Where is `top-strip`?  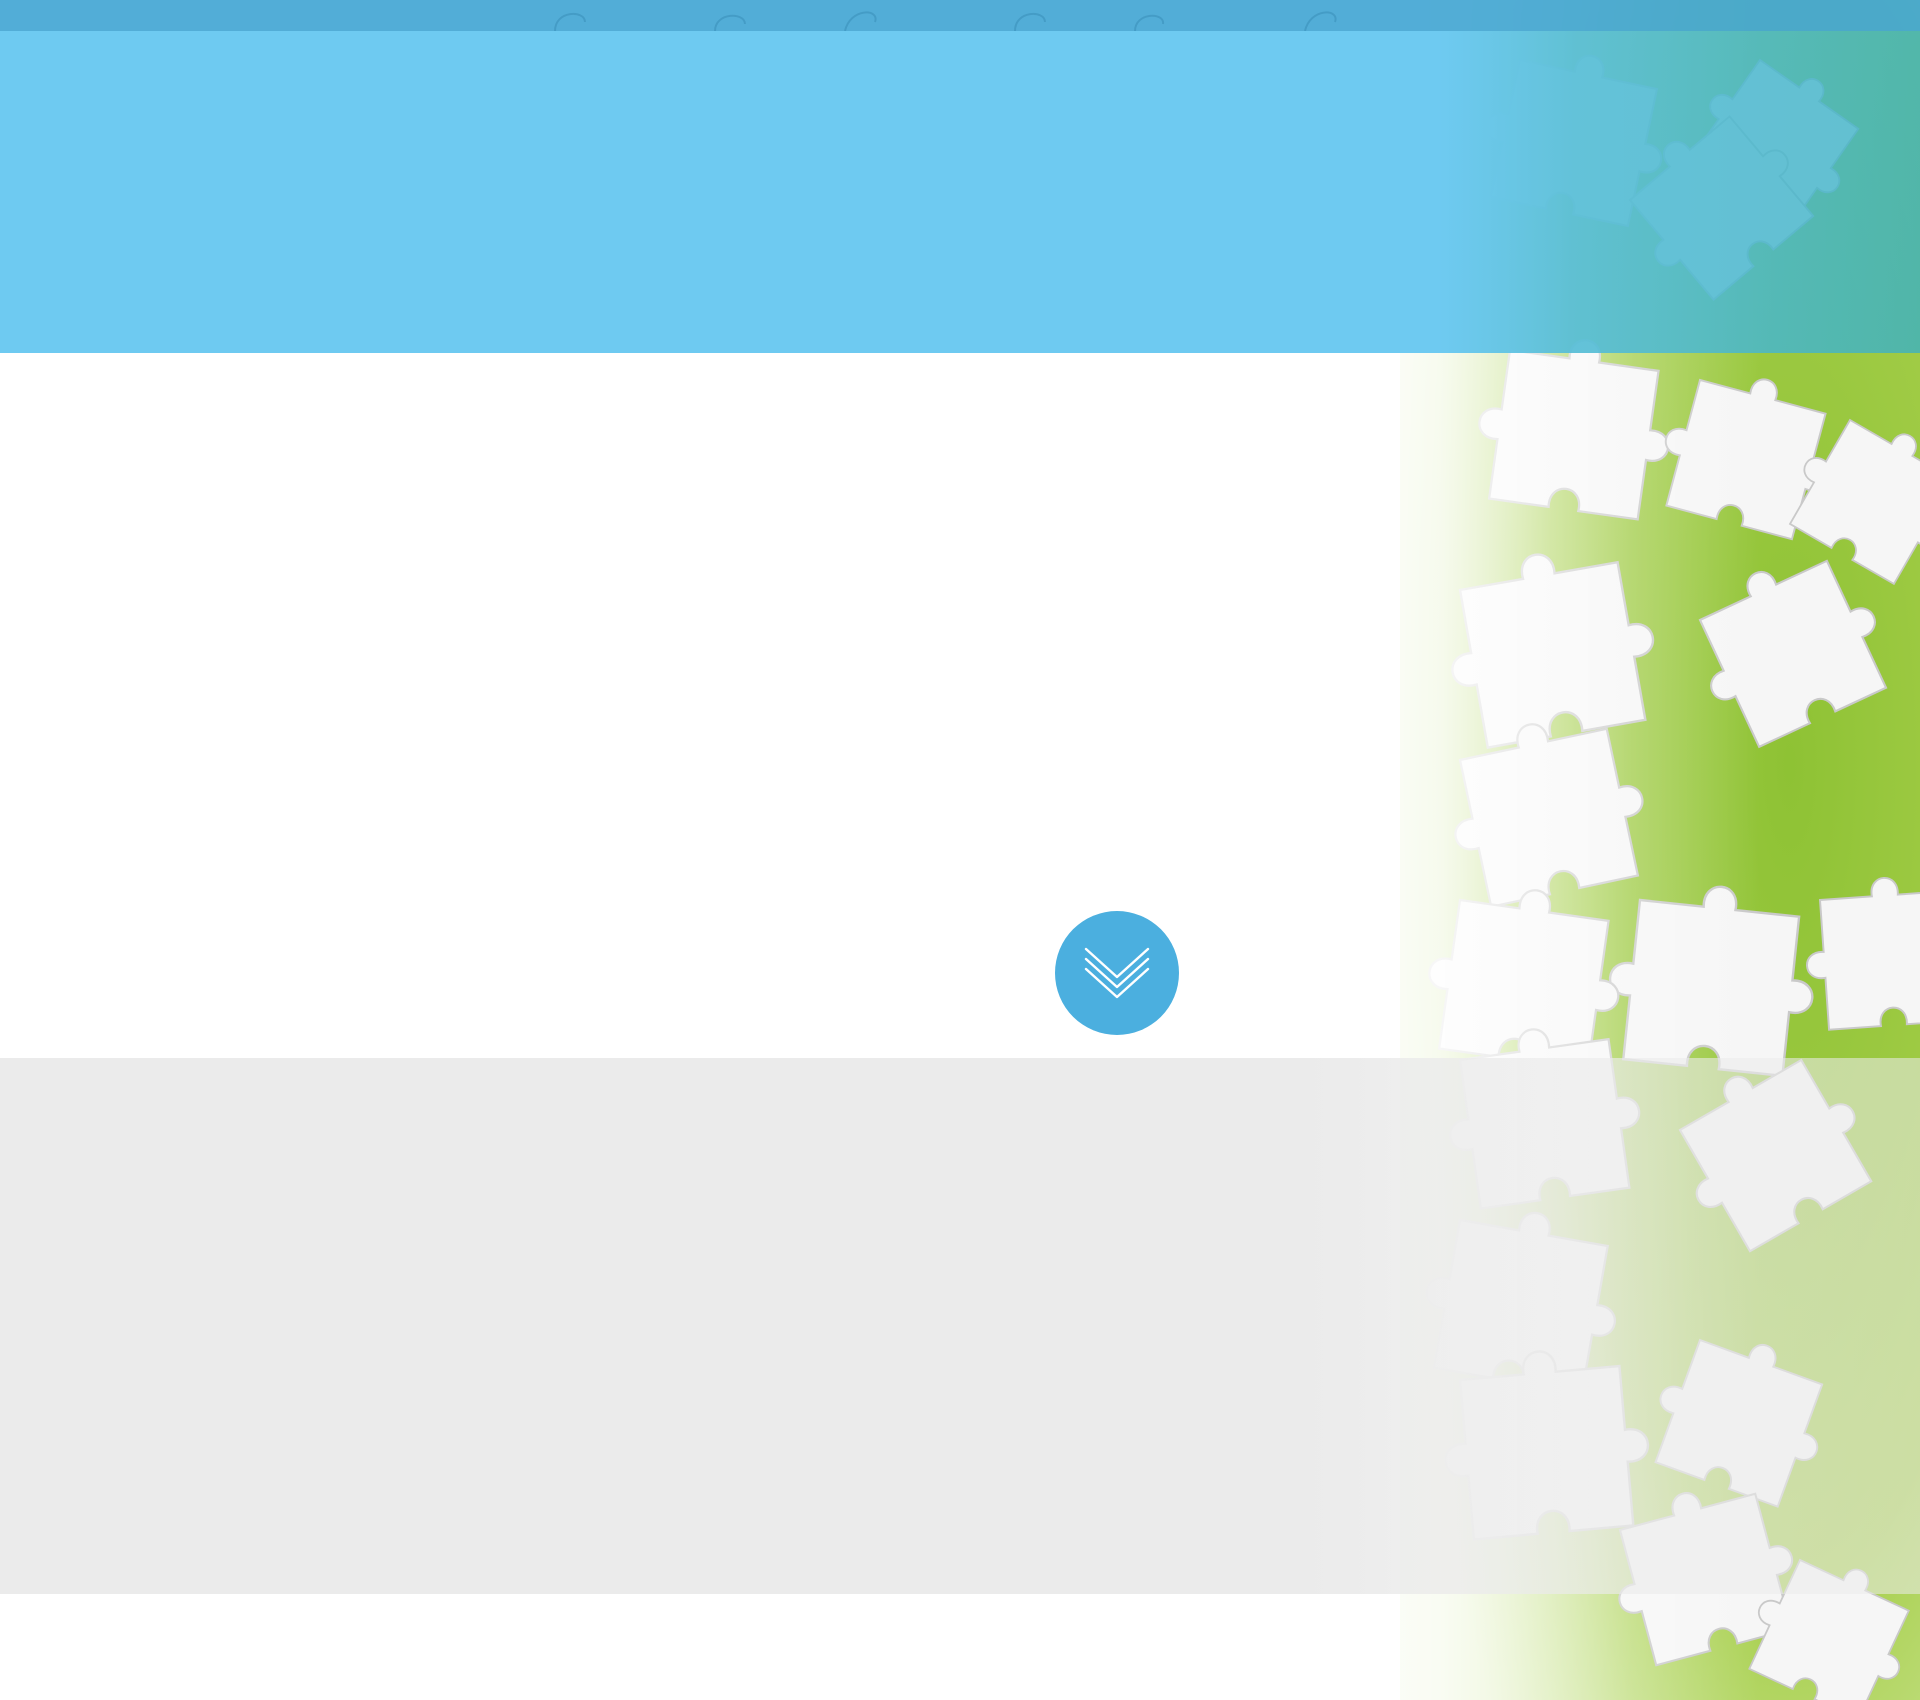 top-strip is located at coordinates (960, 15).